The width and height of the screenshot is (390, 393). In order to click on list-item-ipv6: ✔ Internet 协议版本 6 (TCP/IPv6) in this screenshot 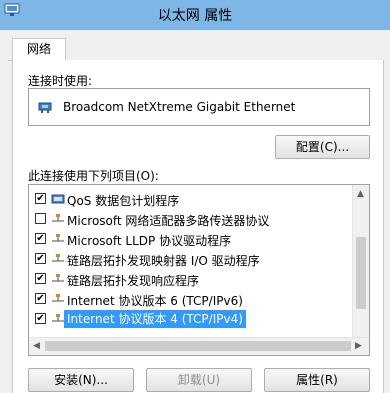, I will do `click(188, 299)`.